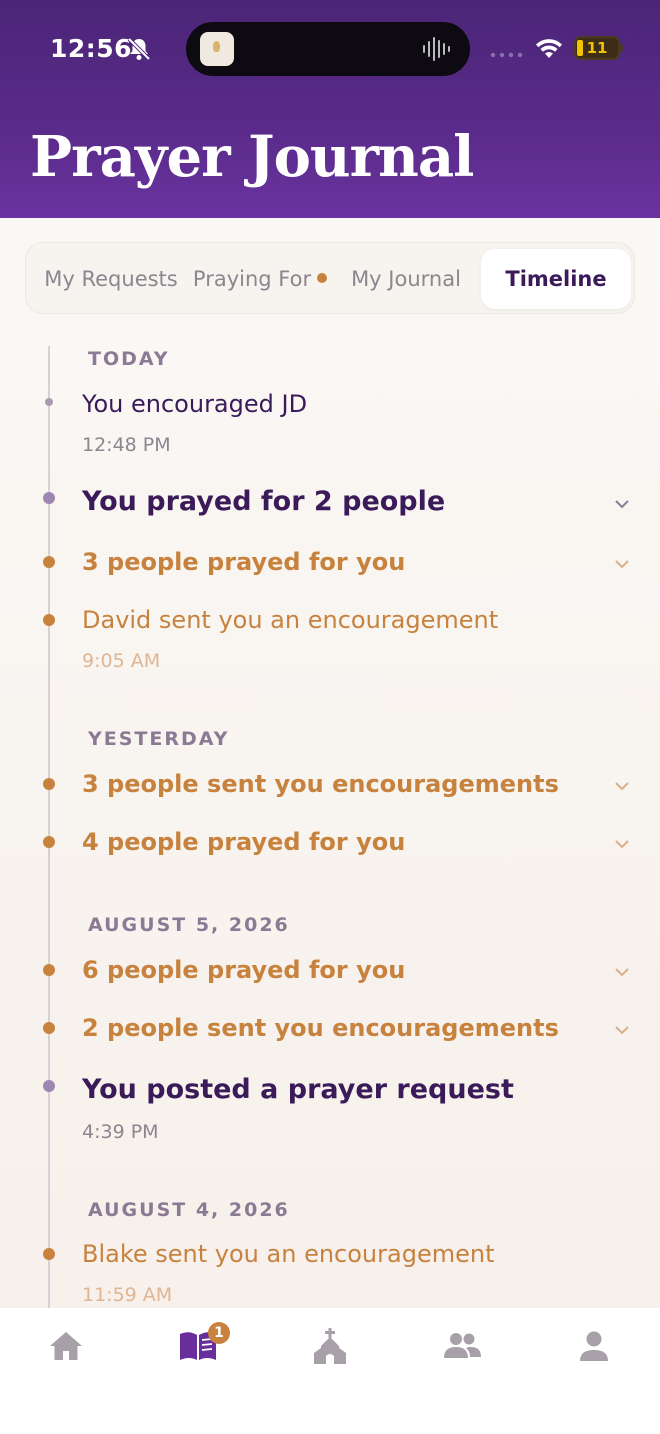 The image size is (660, 1434). I want to click on battery-cap, so click(621, 48).